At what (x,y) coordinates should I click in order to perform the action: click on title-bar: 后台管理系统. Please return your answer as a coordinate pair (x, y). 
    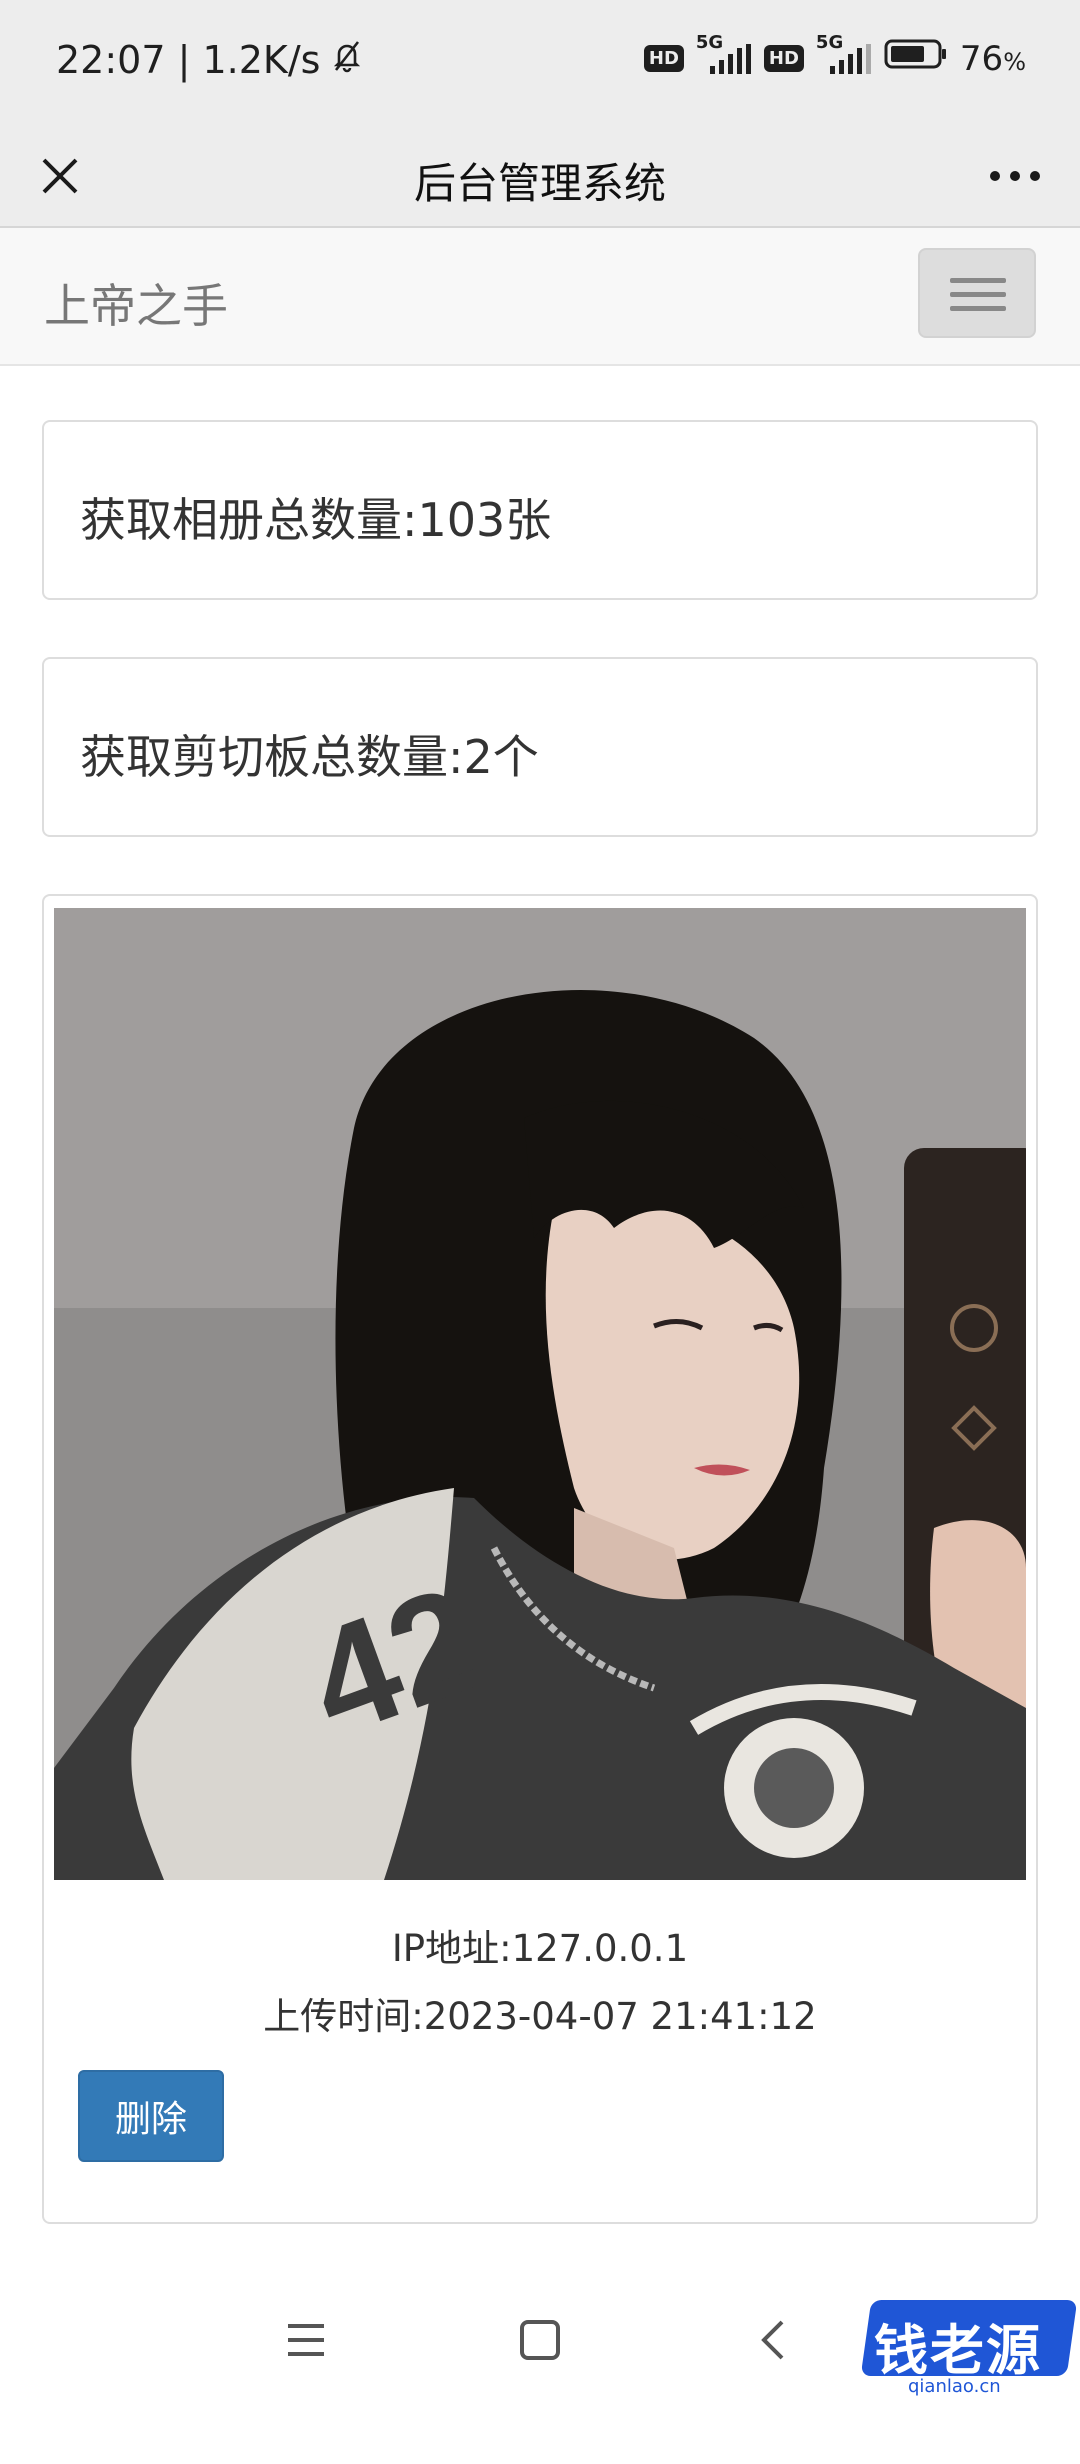
    Looking at the image, I should click on (540, 177).